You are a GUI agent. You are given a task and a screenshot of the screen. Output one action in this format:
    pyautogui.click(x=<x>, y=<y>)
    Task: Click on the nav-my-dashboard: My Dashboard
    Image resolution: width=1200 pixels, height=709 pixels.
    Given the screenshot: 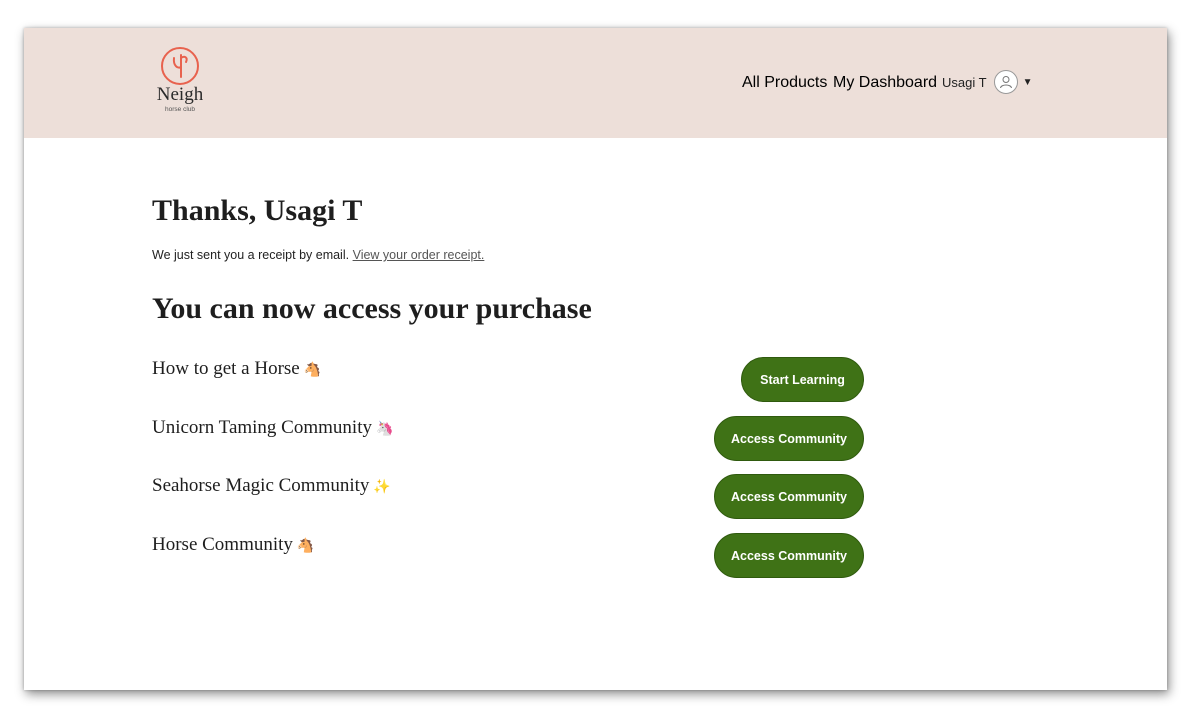 What is the action you would take?
    pyautogui.click(x=885, y=83)
    